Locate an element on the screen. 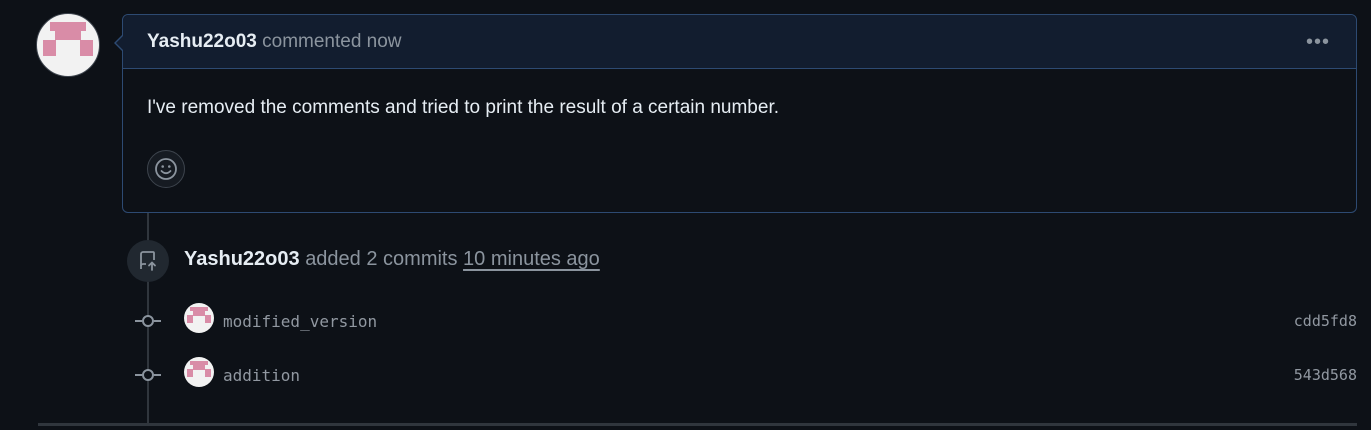  commit-message: modified_version is located at coordinates (300, 321).